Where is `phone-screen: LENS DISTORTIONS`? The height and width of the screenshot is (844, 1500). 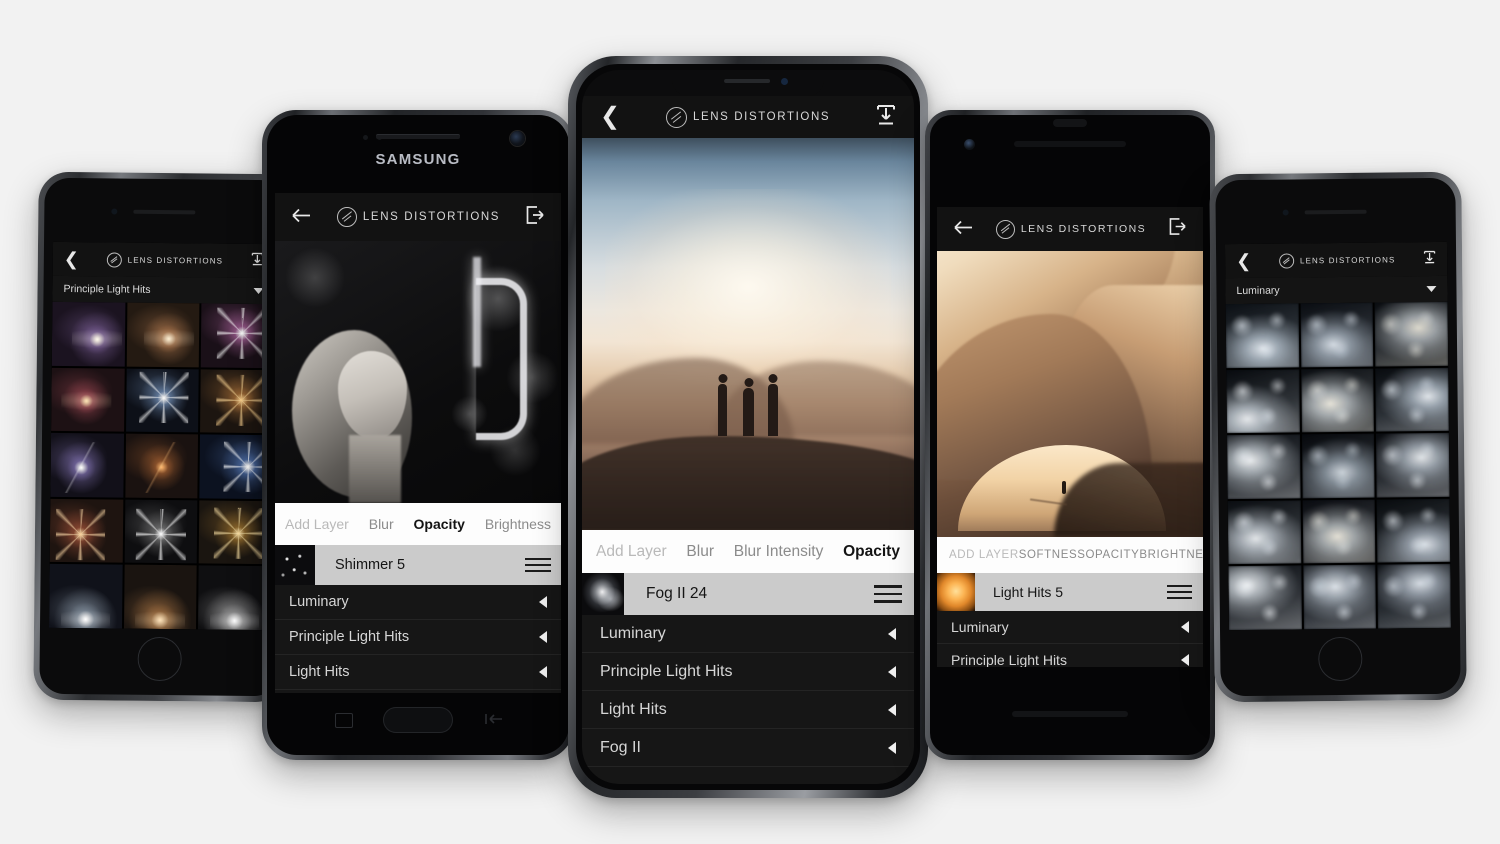 phone-screen: LENS DISTORTIONS is located at coordinates (1070, 437).